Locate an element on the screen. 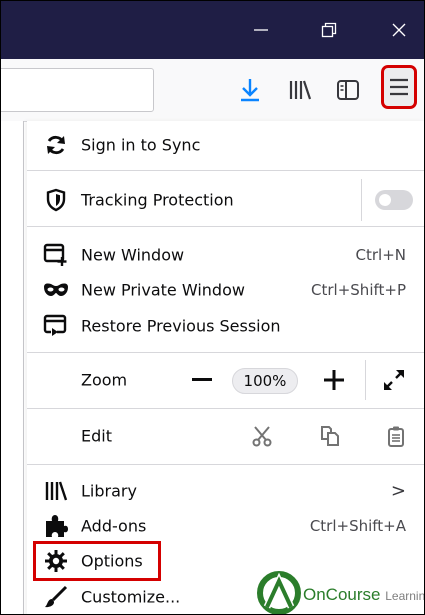 The width and height of the screenshot is (425, 615). menu-label: New Private Window is located at coordinates (163, 290).